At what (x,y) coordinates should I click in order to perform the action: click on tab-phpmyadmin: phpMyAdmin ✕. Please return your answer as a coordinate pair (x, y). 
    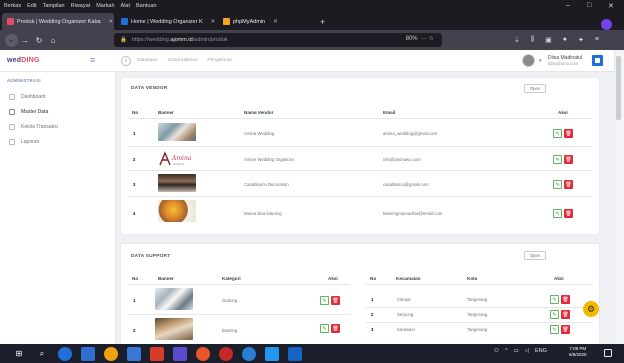
    Looking at the image, I should click on (266, 21).